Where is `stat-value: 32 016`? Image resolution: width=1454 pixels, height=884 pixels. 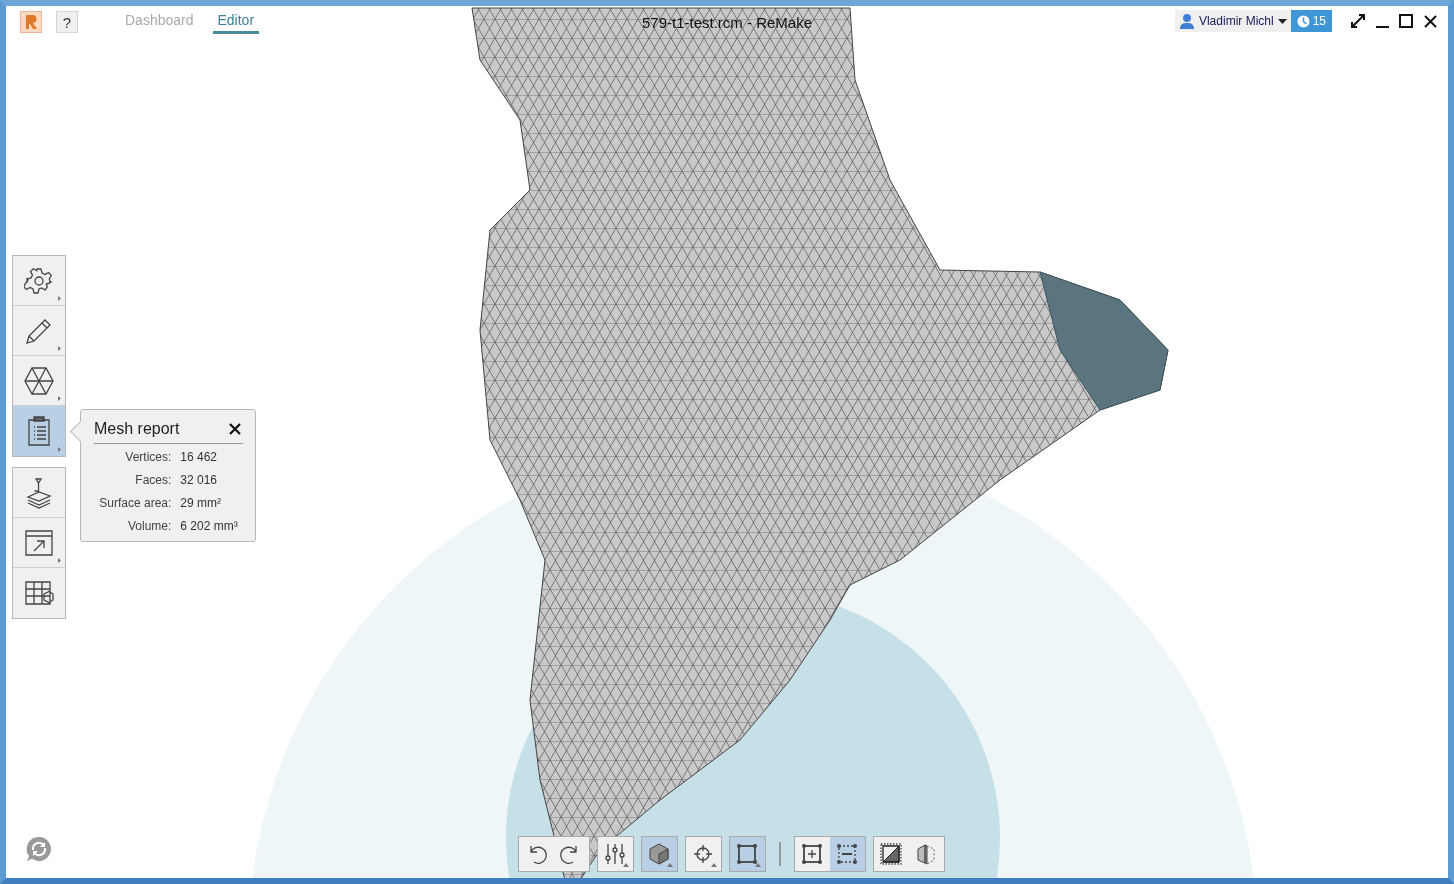
stat-value: 32 016 is located at coordinates (199, 480).